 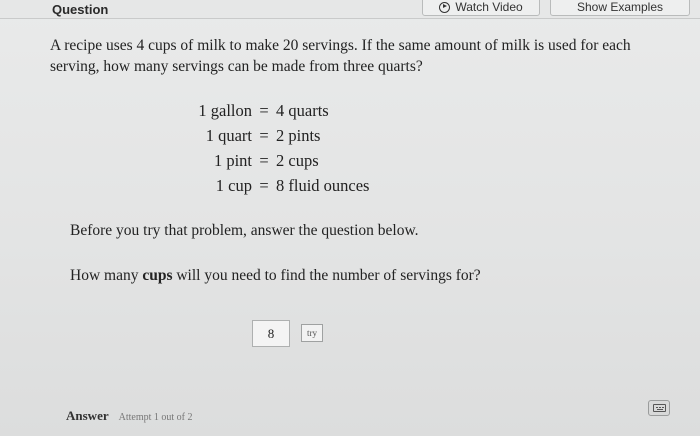 What do you see at coordinates (225, 110) in the screenshot?
I see `conversion-left: 1 gallon` at bounding box center [225, 110].